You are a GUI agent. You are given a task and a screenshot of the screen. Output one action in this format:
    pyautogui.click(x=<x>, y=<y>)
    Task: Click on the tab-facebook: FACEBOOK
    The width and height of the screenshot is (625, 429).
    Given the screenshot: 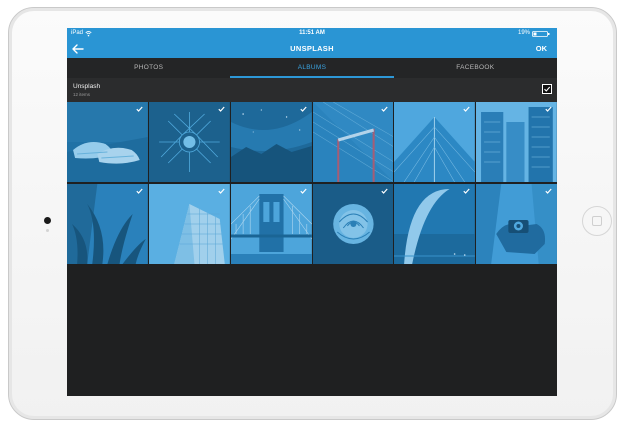 What is the action you would take?
    pyautogui.click(x=475, y=68)
    